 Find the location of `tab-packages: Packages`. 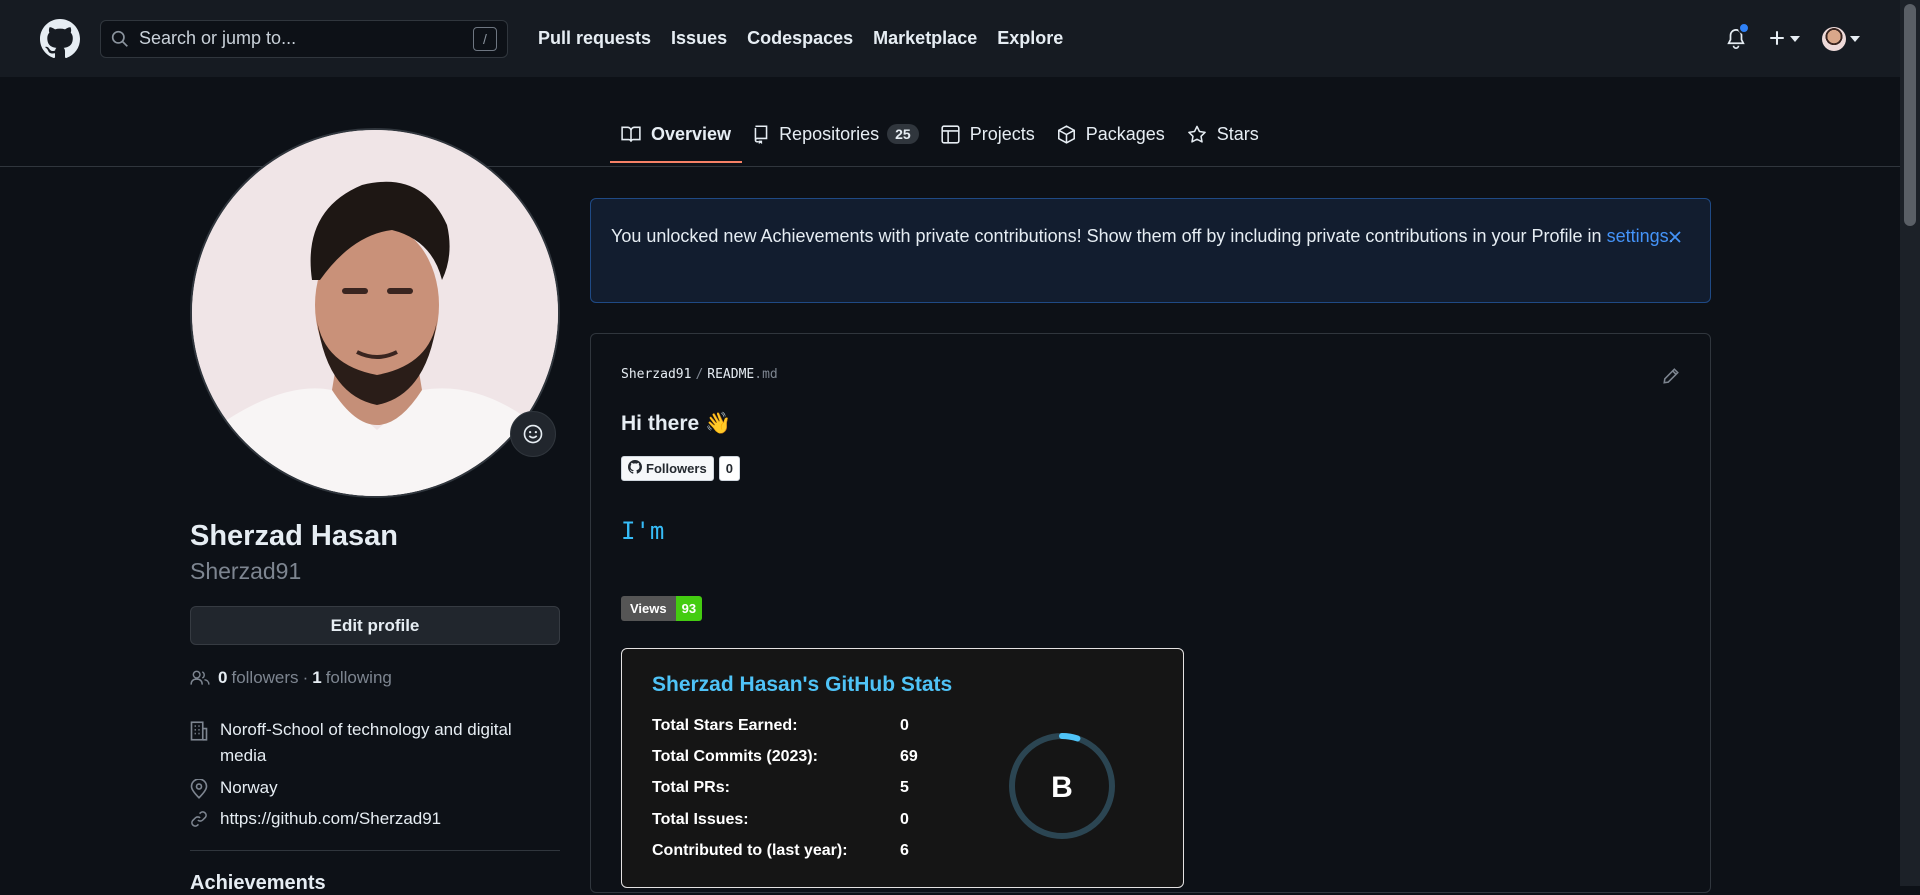

tab-packages: Packages is located at coordinates (1111, 134).